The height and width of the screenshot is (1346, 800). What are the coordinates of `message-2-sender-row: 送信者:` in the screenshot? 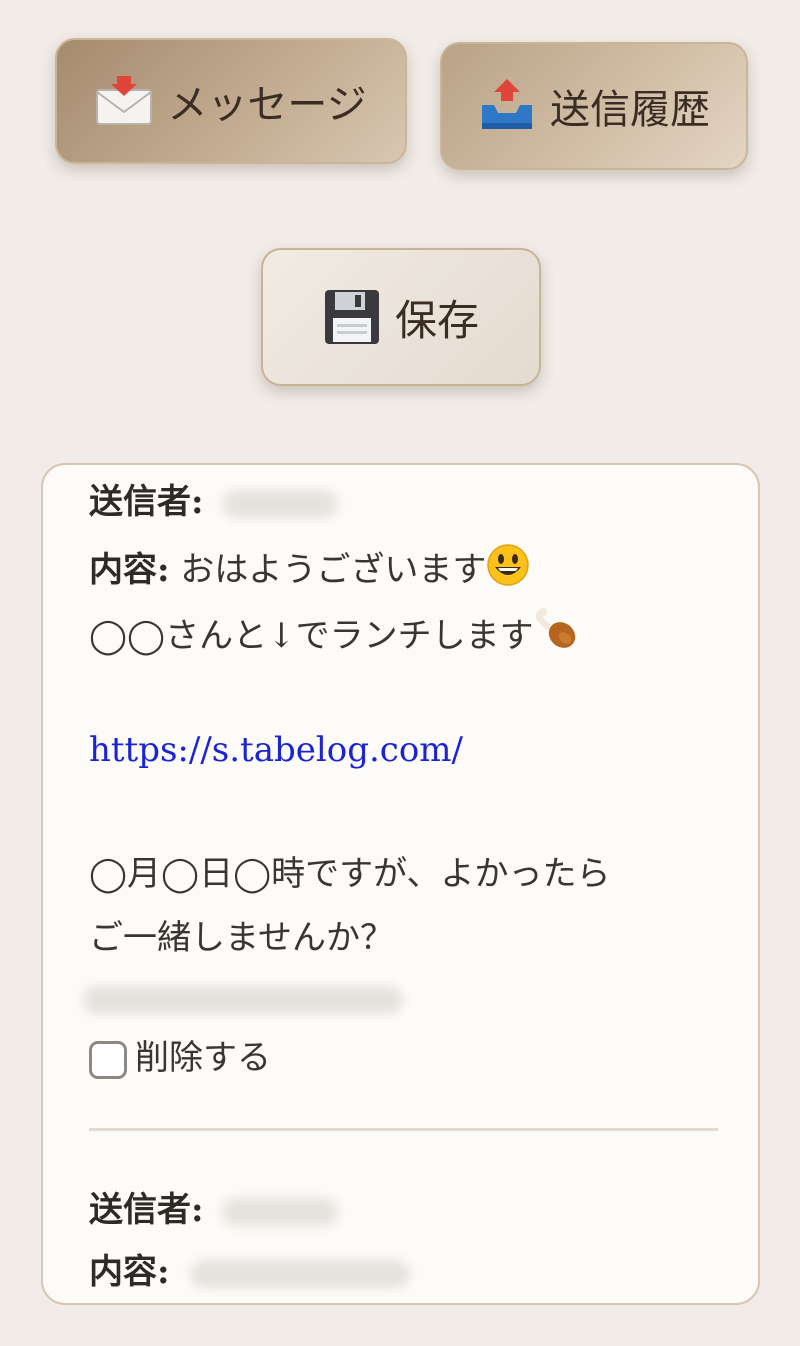 It's located at (214, 1210).